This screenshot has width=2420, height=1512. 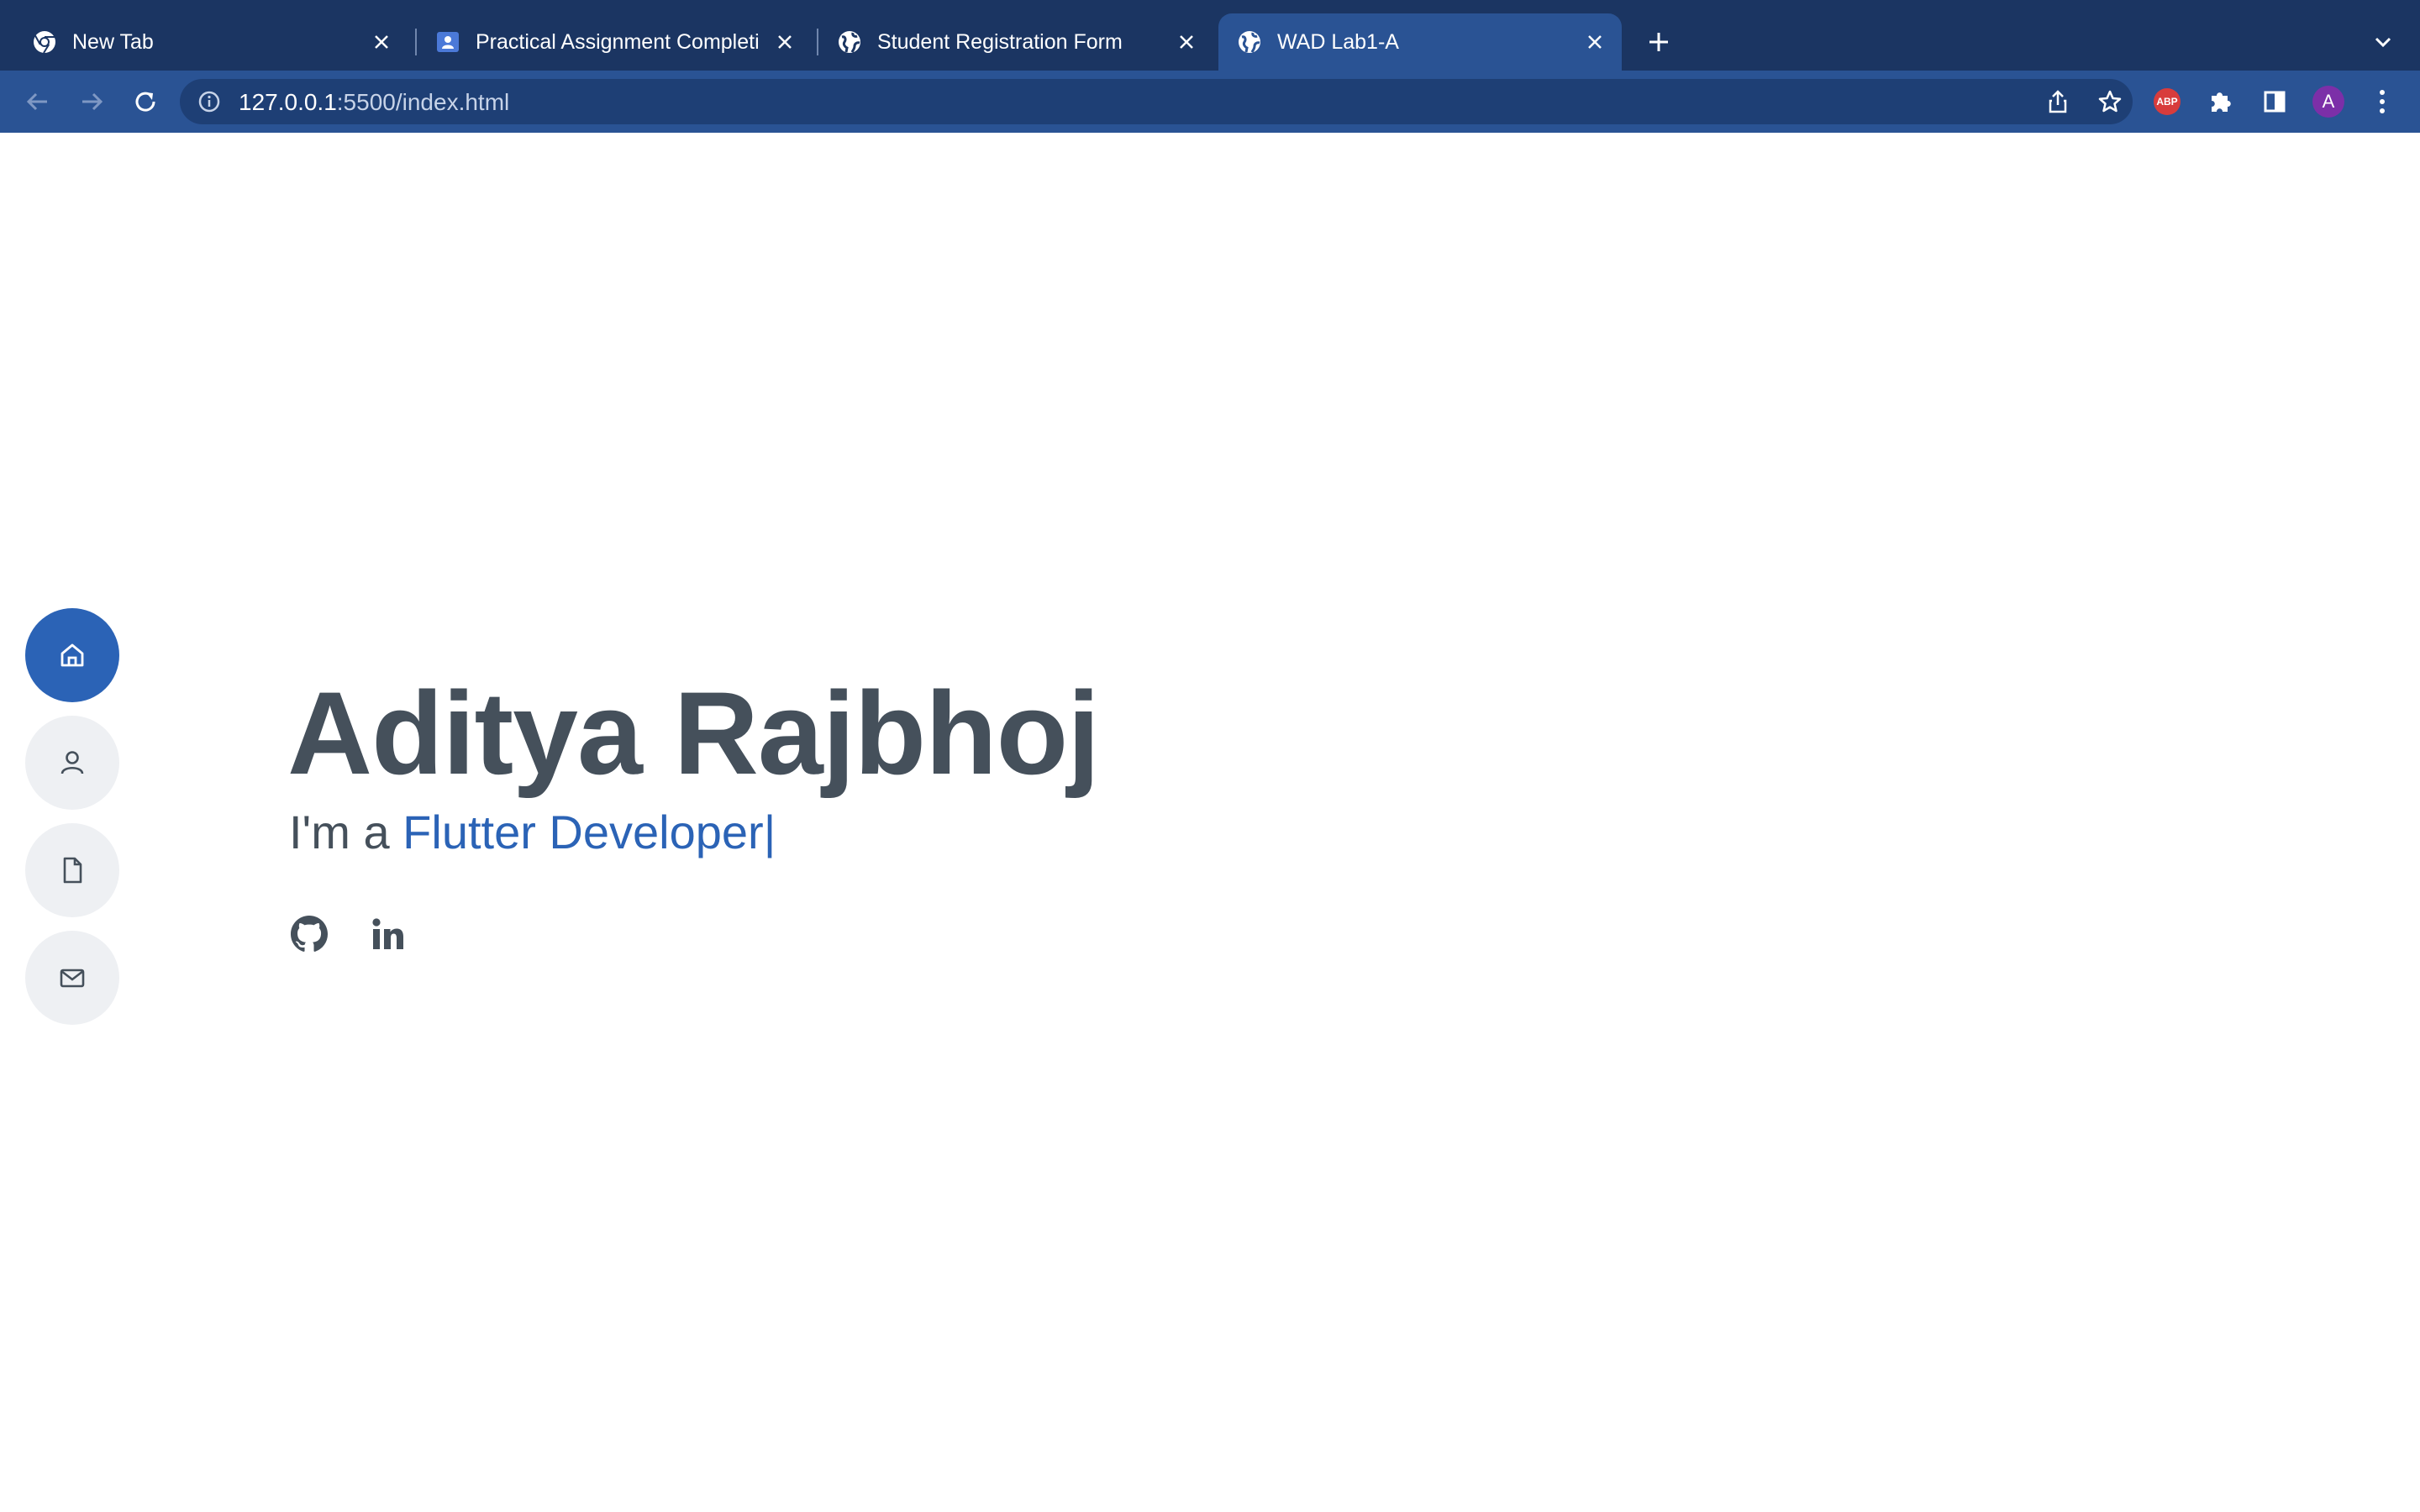 I want to click on new-tab-button, so click(x=1658, y=42).